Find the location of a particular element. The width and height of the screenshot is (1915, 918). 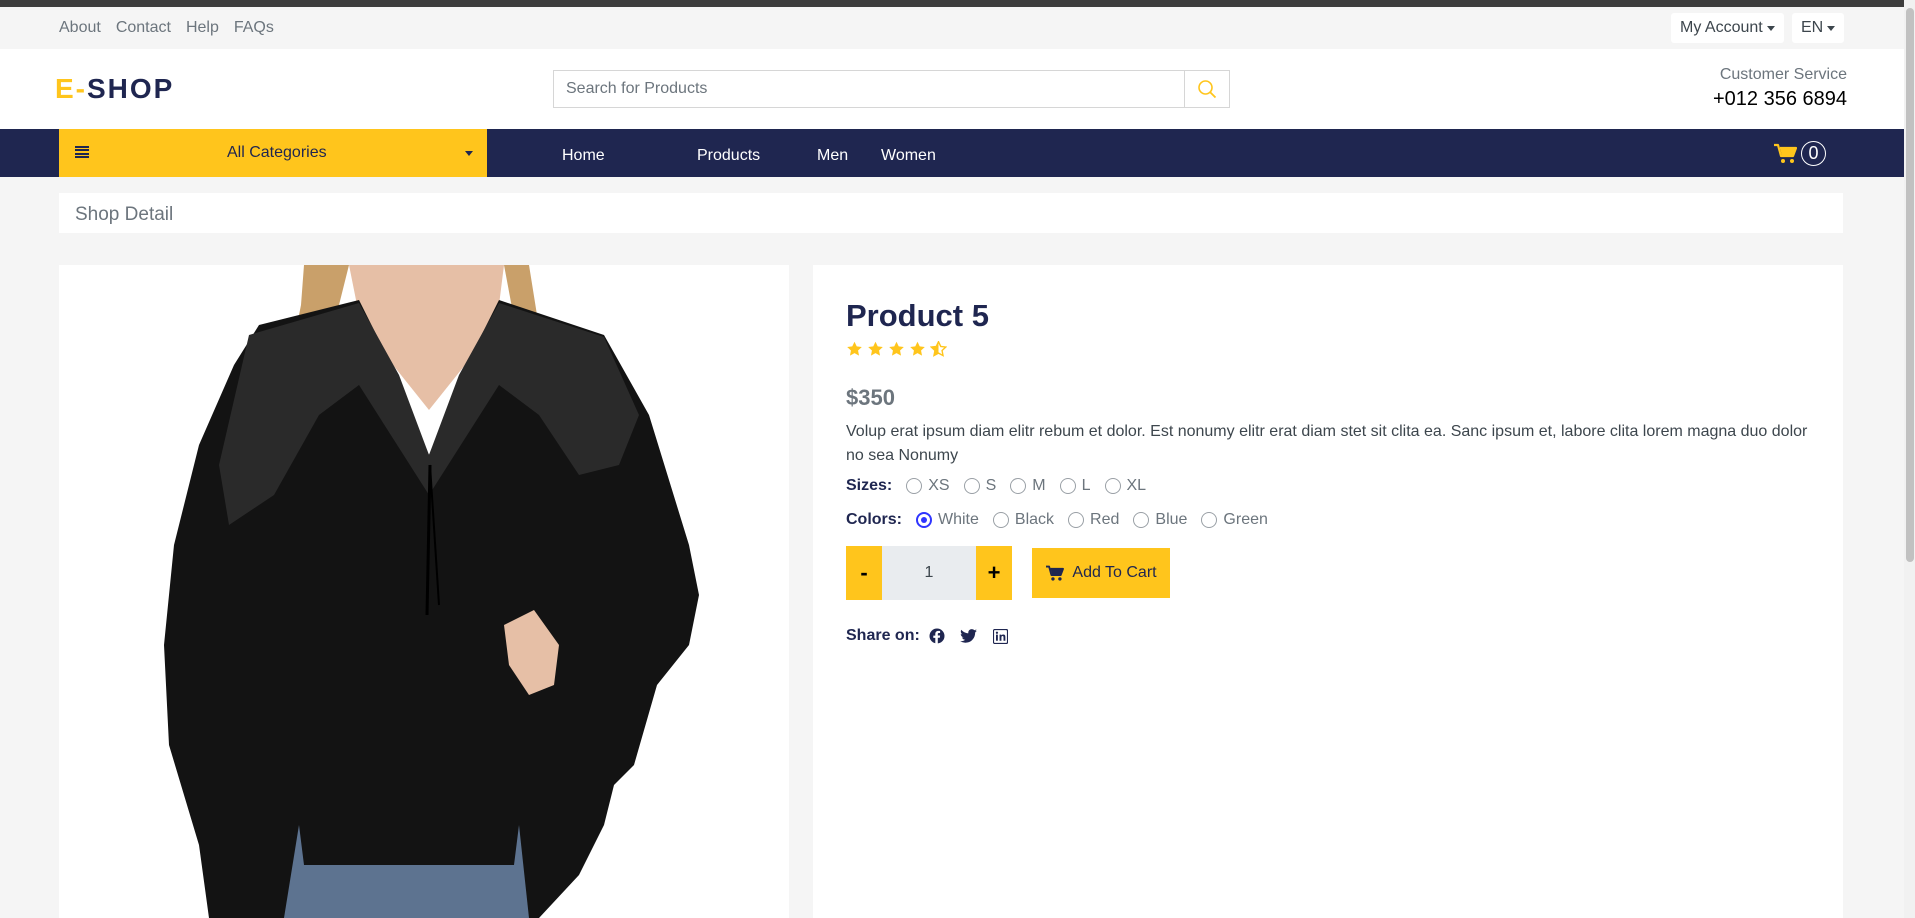

size-option-l: L is located at coordinates (1075, 486).